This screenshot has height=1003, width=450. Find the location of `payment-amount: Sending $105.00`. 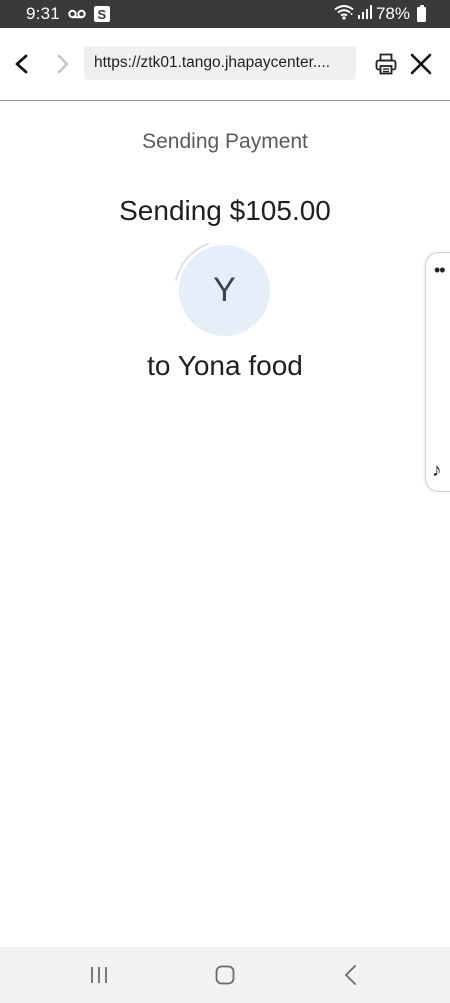

payment-amount: Sending $105.00 is located at coordinates (225, 210).